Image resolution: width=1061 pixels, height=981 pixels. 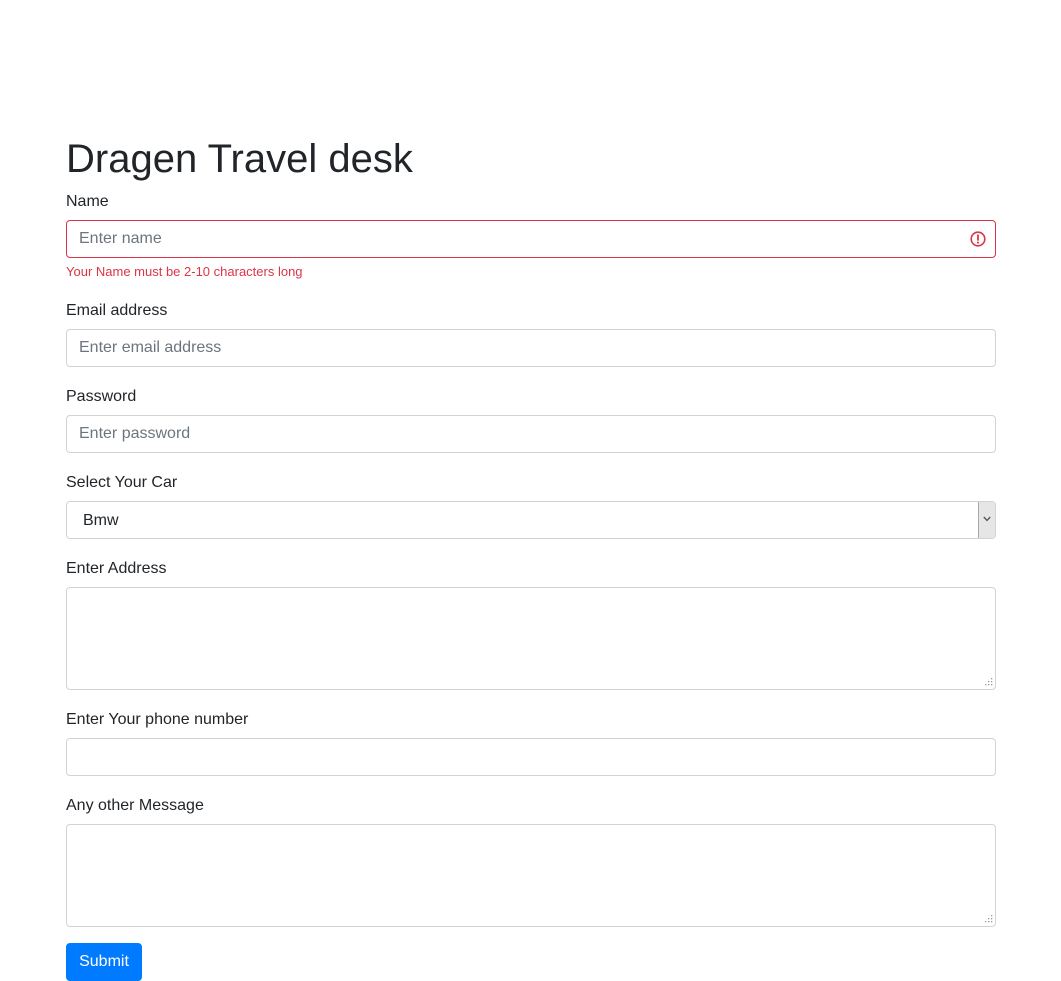 I want to click on message-textarea, so click(x=531, y=875).